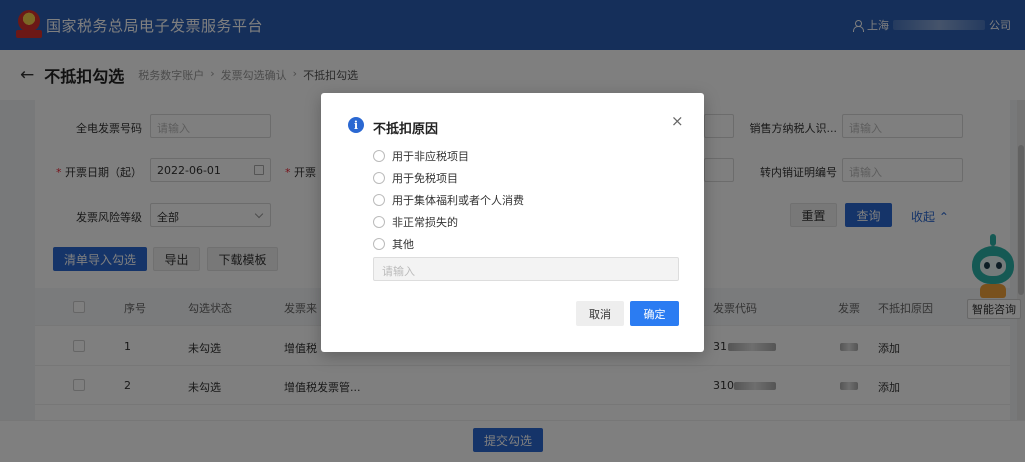 The width and height of the screenshot is (1025, 462). Describe the element at coordinates (526, 269) in the screenshot. I see `other-reason-input: 请输入` at that location.